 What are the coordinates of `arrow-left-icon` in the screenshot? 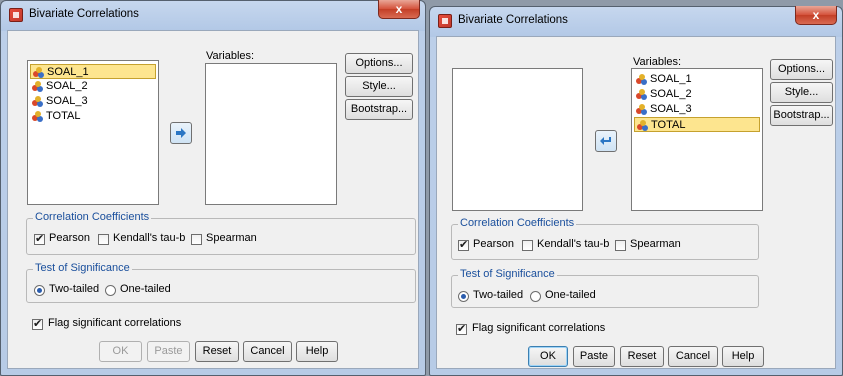 It's located at (605, 141).